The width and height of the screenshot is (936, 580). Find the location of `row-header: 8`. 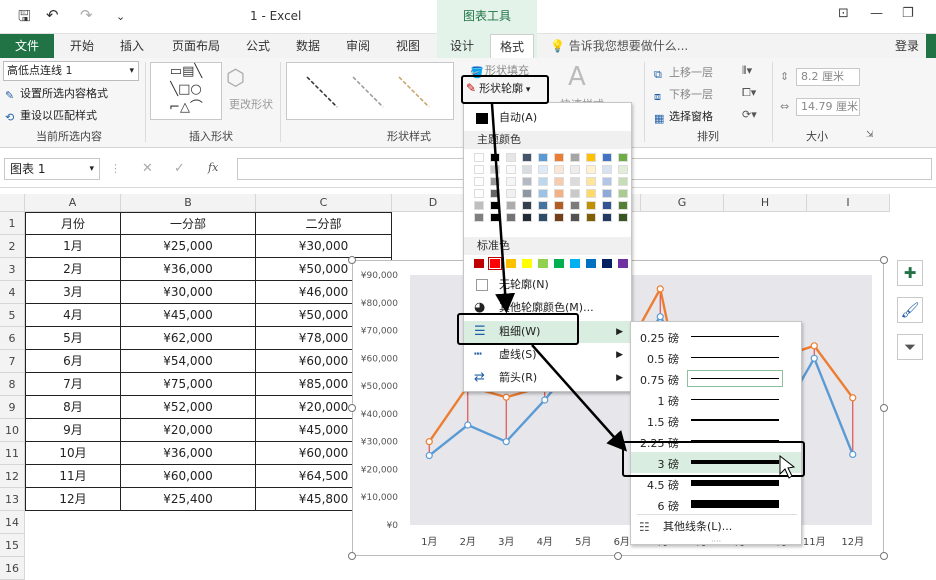

row-header: 8 is located at coordinates (12, 384).